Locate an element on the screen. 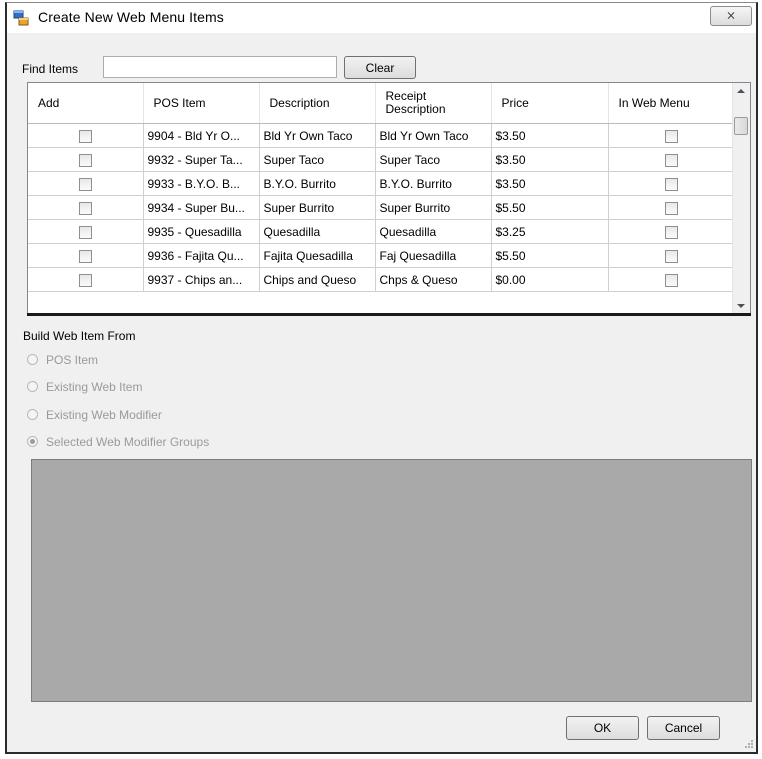  ok-button: OK is located at coordinates (602, 728).